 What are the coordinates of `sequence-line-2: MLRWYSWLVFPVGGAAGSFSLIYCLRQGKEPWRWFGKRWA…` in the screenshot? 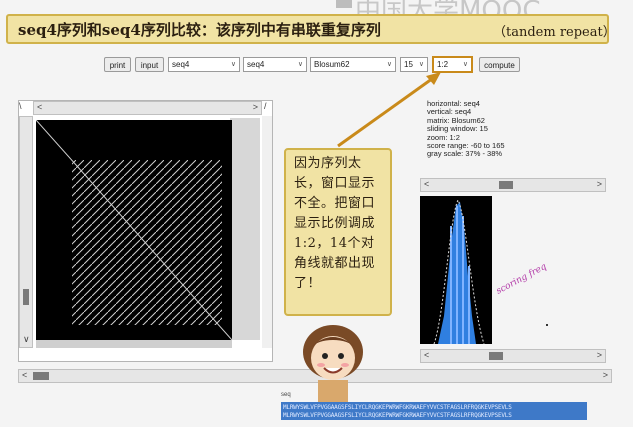 It's located at (397, 415).